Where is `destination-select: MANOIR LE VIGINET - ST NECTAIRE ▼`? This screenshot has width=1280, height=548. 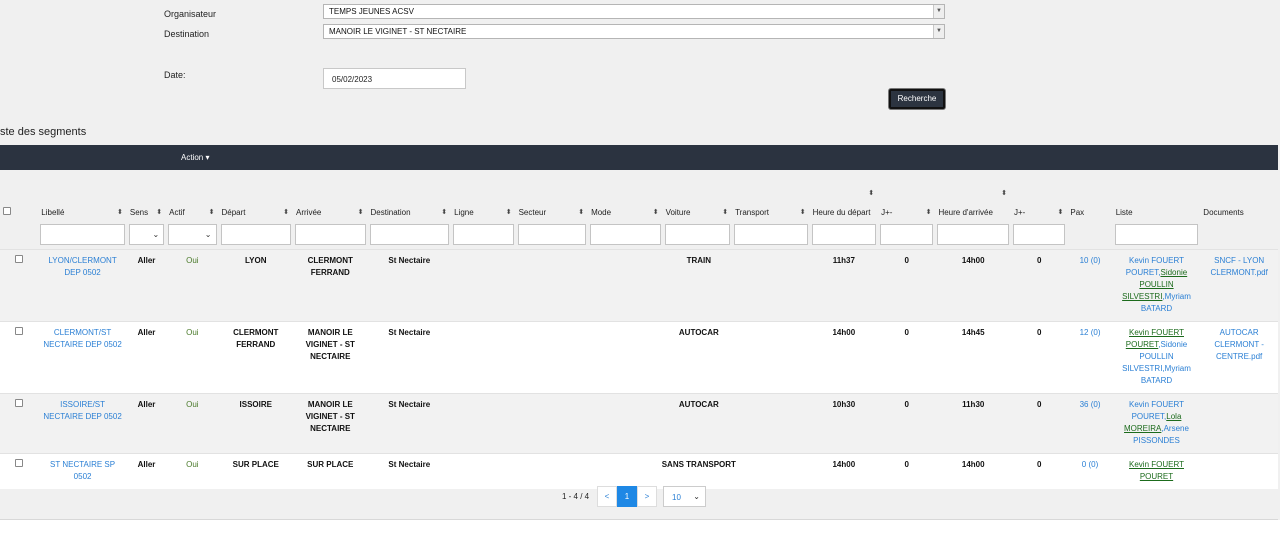 destination-select: MANOIR LE VIGINET - ST NECTAIRE ▼ is located at coordinates (634, 31).